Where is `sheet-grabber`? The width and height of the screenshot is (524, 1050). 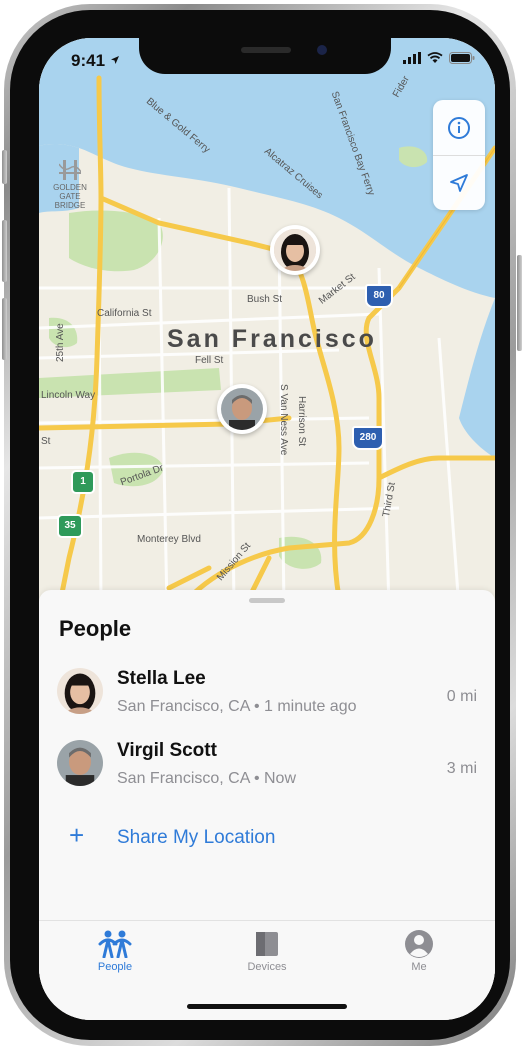
sheet-grabber is located at coordinates (267, 600).